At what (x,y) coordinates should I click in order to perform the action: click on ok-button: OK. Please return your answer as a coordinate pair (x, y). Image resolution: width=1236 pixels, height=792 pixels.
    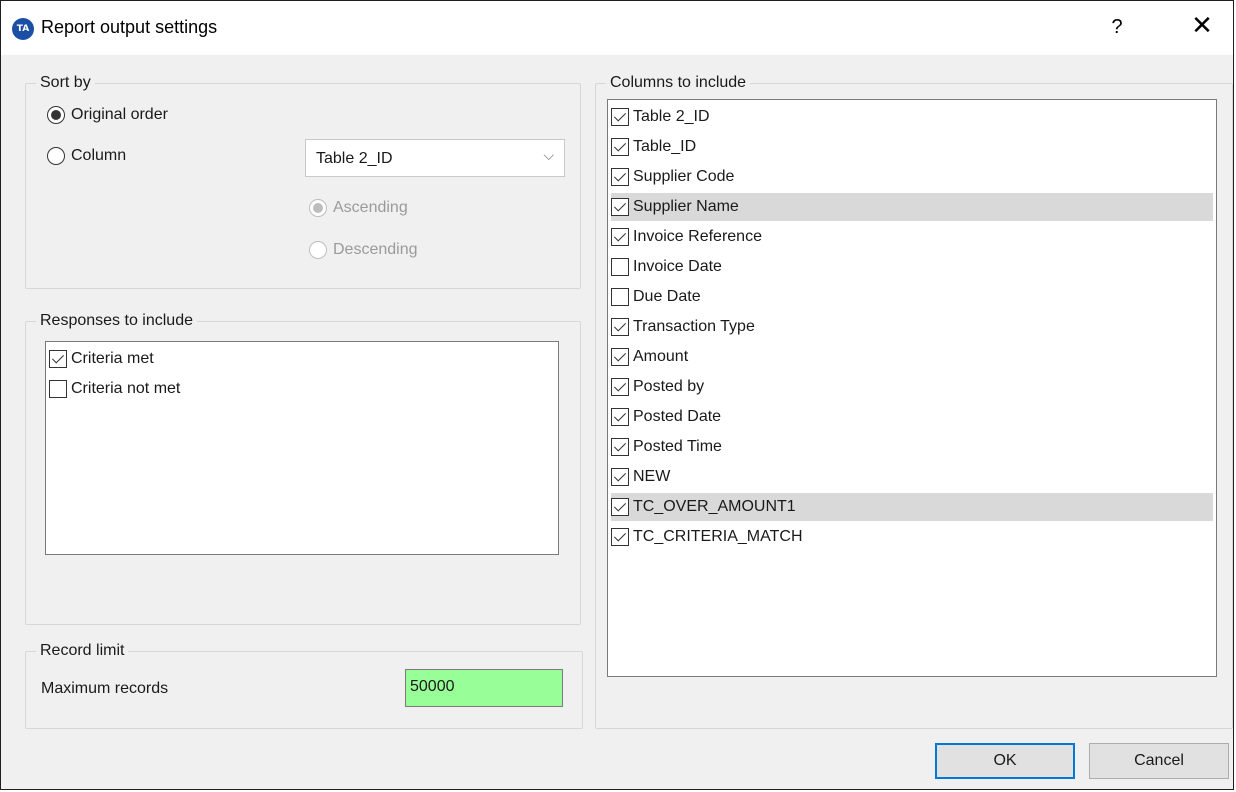
    Looking at the image, I should click on (1005, 761).